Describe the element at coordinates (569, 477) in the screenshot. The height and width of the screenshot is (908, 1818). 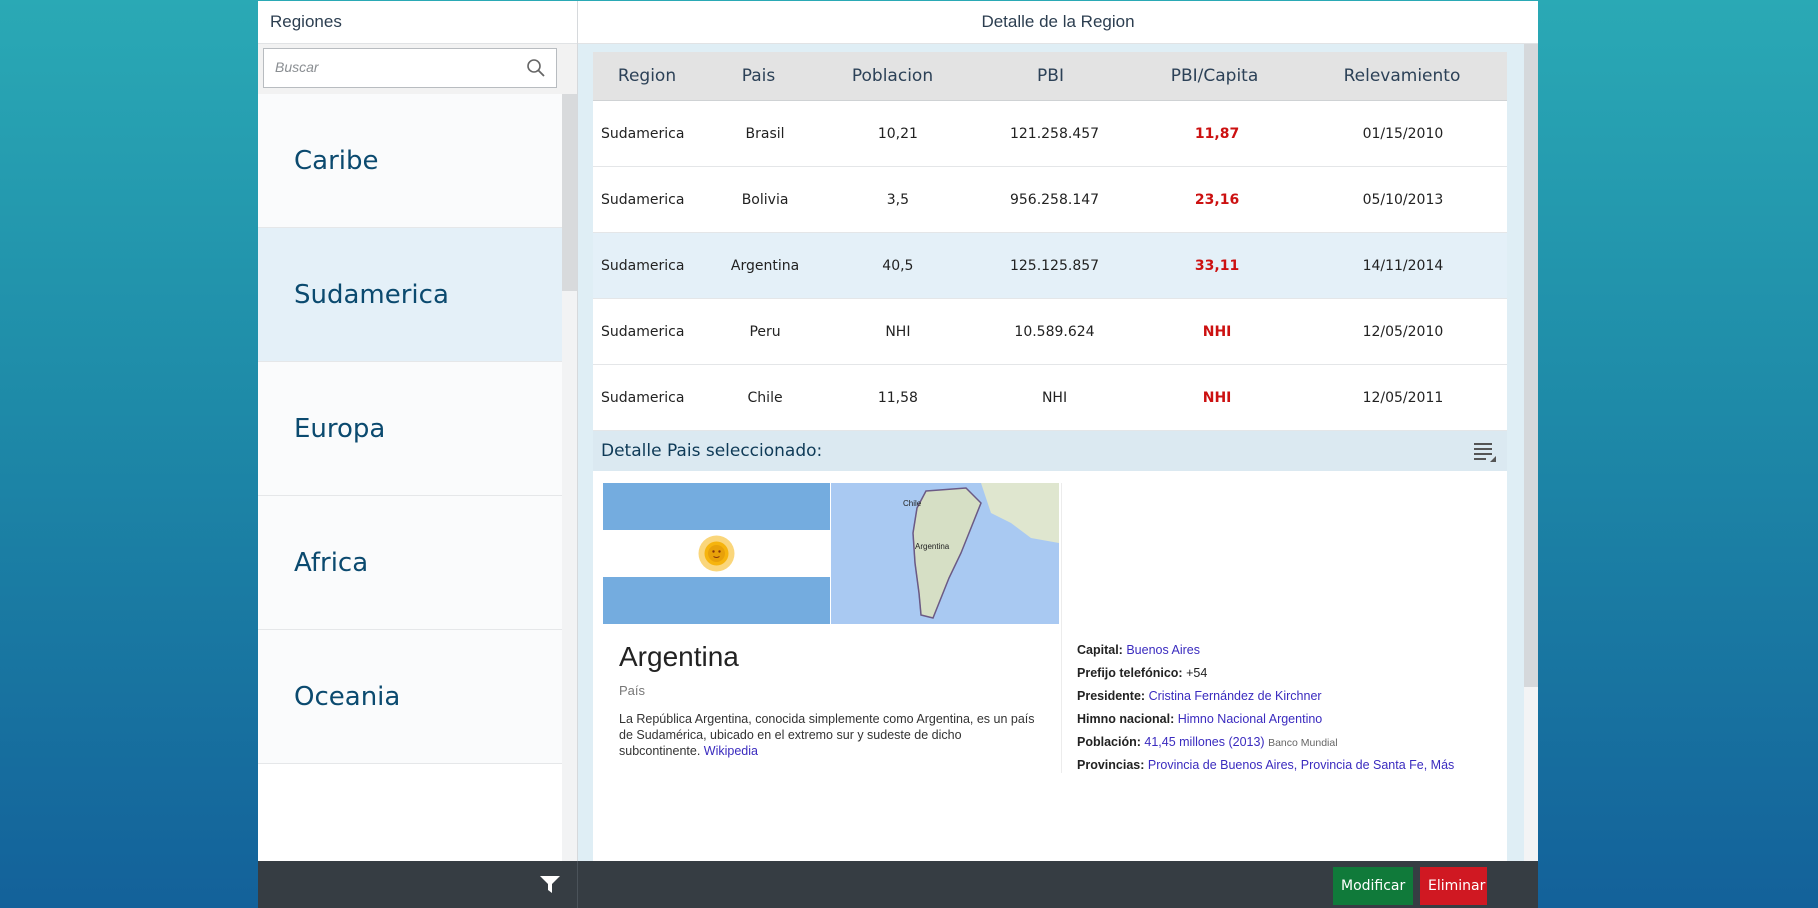
I see `master-scrollbar` at that location.